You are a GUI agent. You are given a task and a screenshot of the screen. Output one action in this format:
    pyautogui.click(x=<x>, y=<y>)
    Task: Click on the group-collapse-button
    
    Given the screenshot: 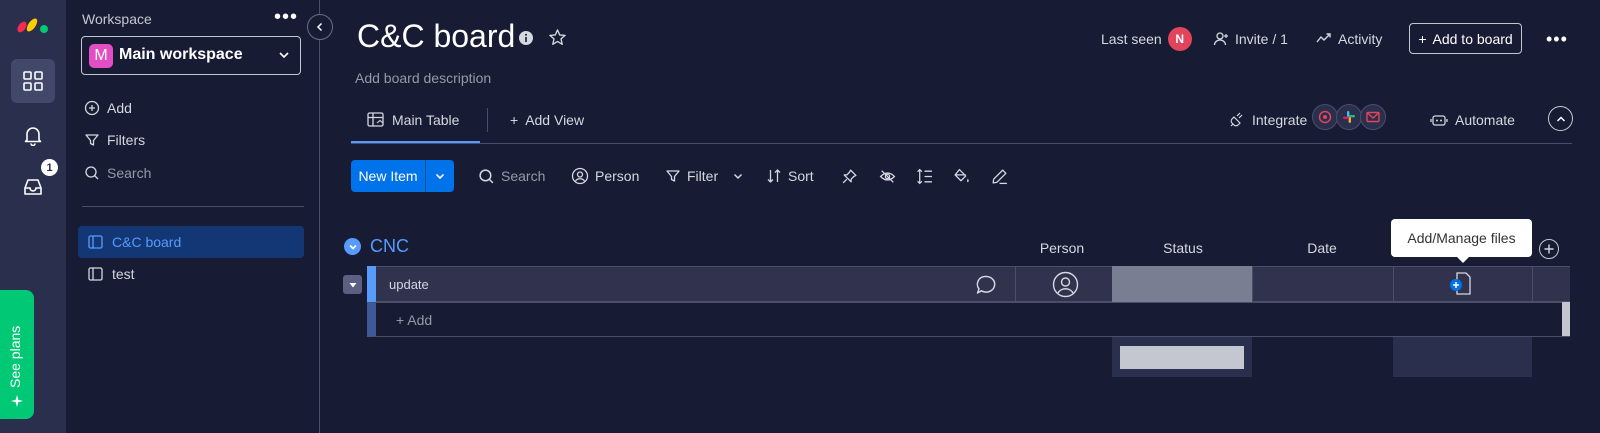 What is the action you would take?
    pyautogui.click(x=352, y=246)
    